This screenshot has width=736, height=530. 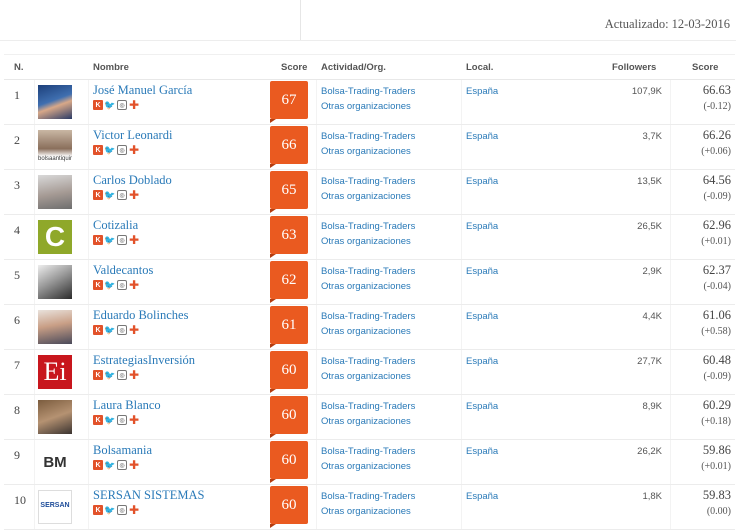 I want to click on header-local: Local., so click(x=479, y=67).